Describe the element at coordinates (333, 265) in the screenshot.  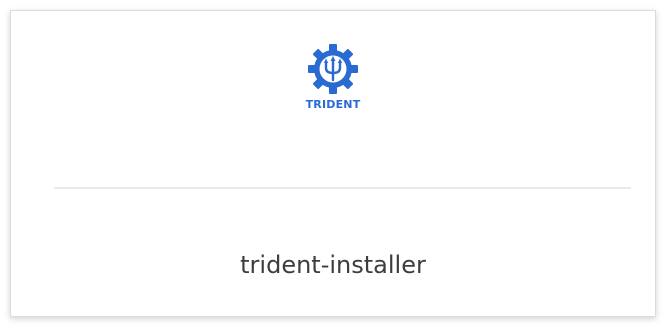
I see `app-name: trident-installer` at that location.